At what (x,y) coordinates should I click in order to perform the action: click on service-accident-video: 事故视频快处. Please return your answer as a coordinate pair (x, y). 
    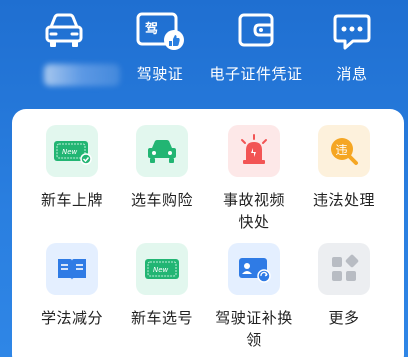
    Looking at the image, I should click on (254, 179).